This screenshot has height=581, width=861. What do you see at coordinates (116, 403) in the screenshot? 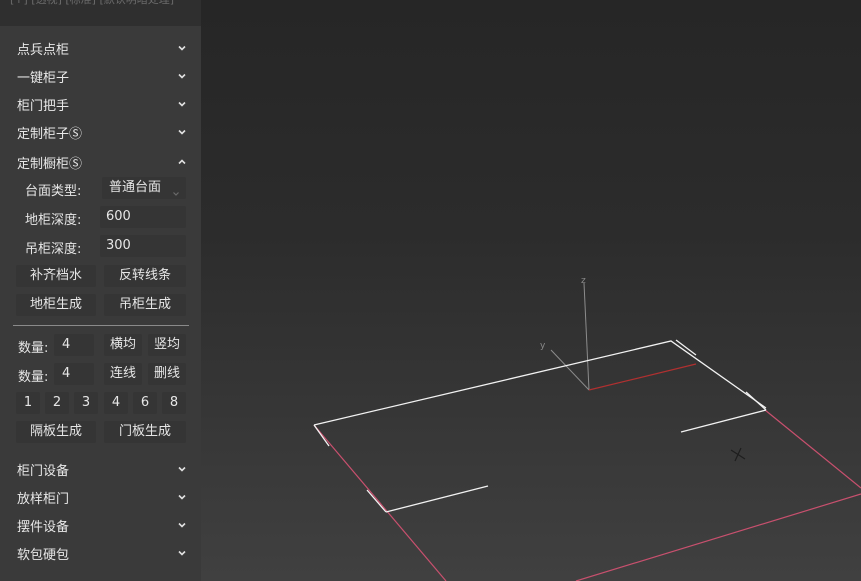
I see `preset-button: 4` at bounding box center [116, 403].